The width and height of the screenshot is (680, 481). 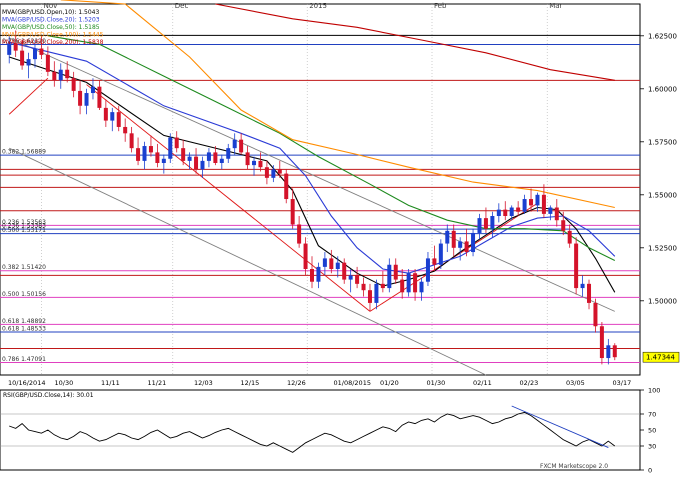 What do you see at coordinates (24, 152) in the screenshot?
I see `fib-level-label: 0.382 1.56889` at bounding box center [24, 152].